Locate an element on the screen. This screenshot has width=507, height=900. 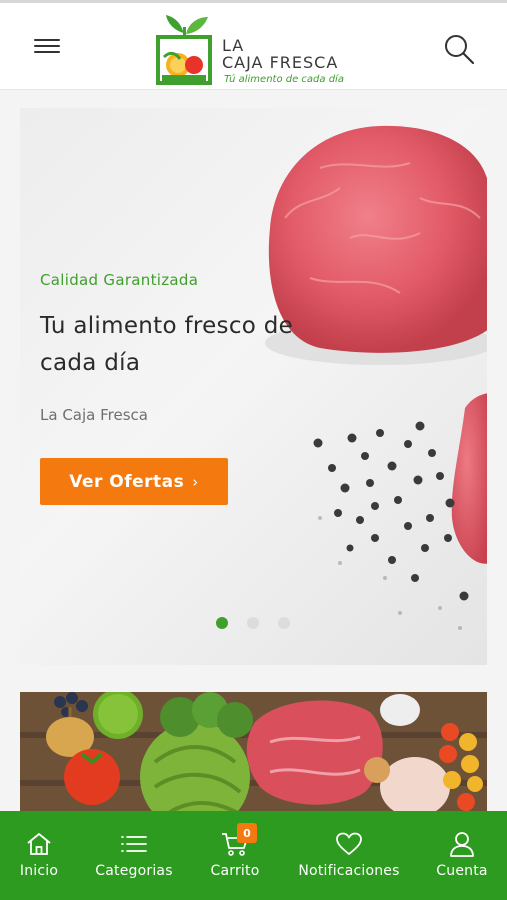
heart-icon is located at coordinates (349, 843).